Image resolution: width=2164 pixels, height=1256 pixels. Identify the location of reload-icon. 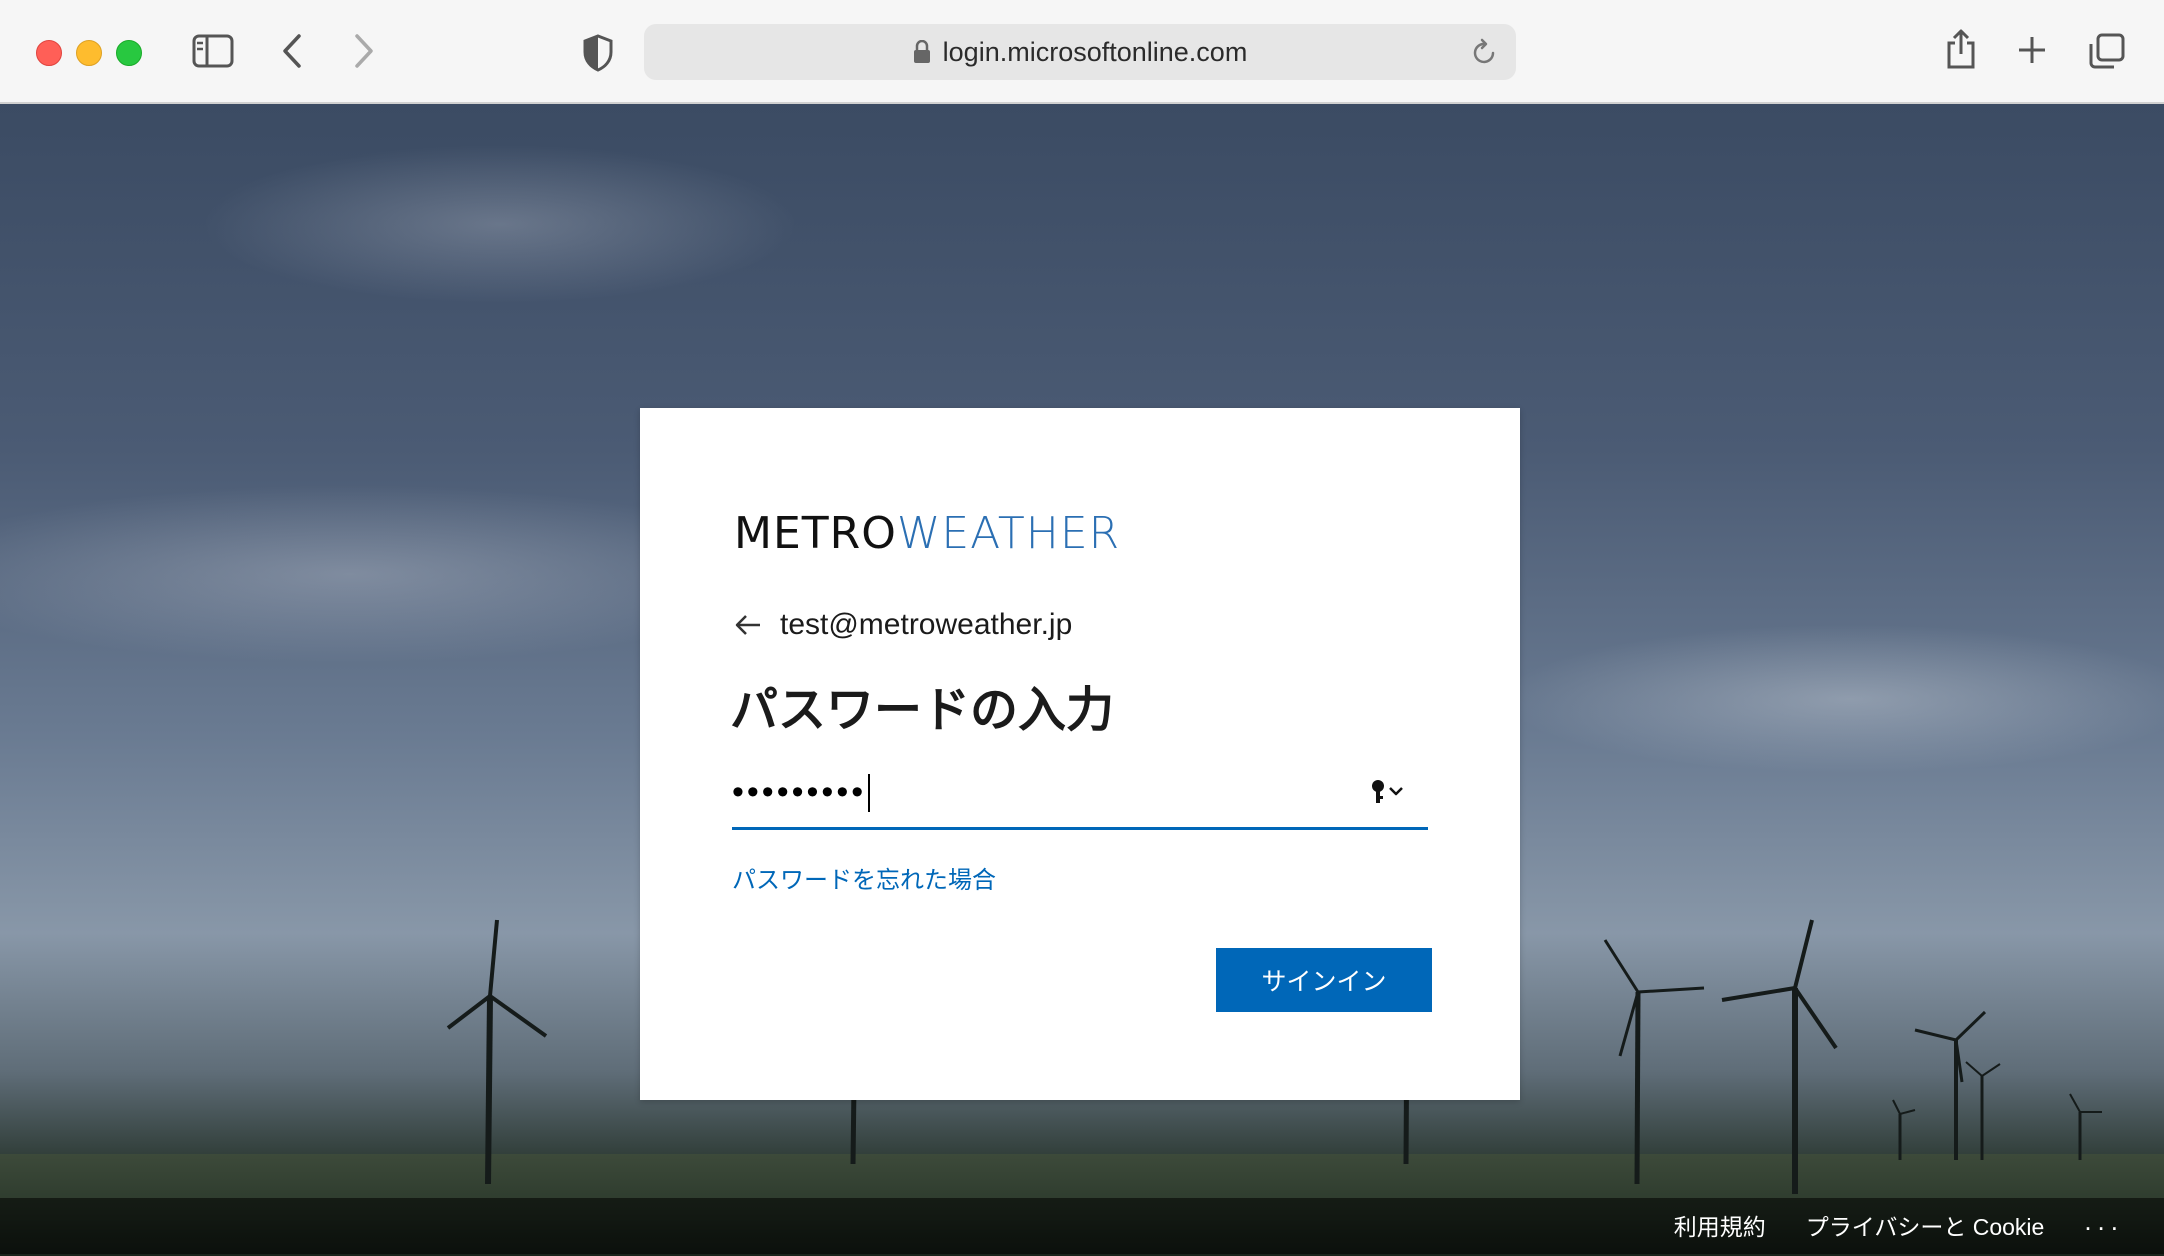
(1485, 55).